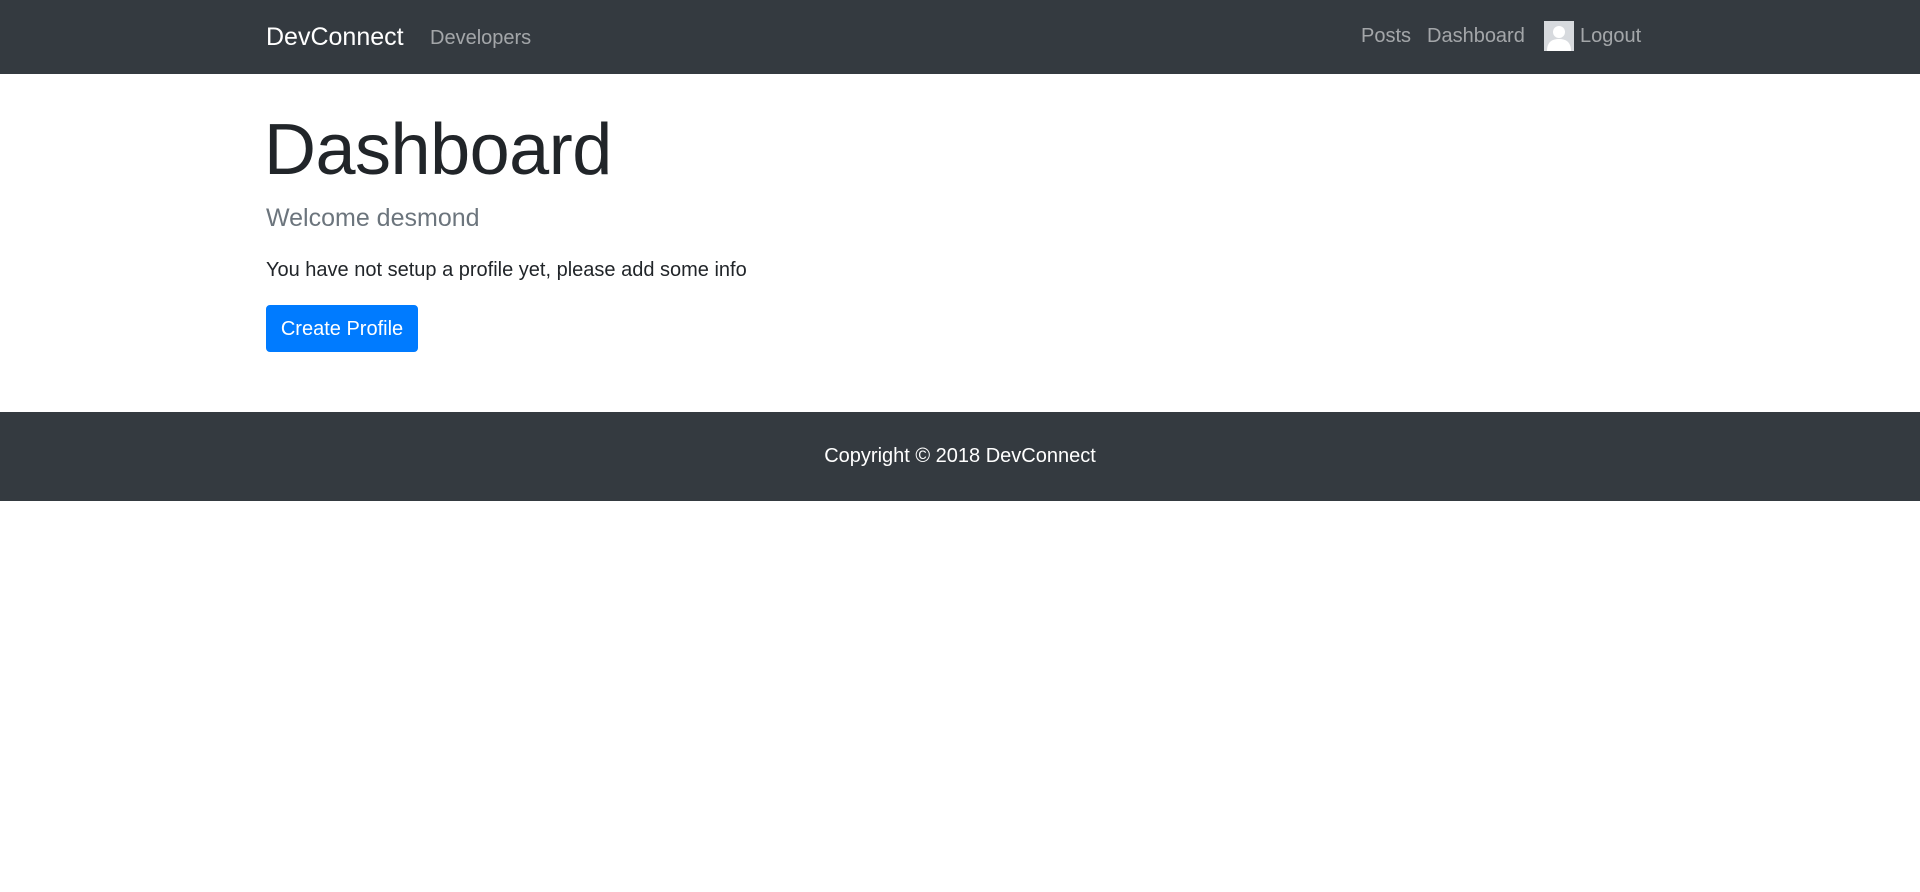 This screenshot has height=892, width=1920. Describe the element at coordinates (335, 37) in the screenshot. I see `brand-link: DevConnect` at that location.